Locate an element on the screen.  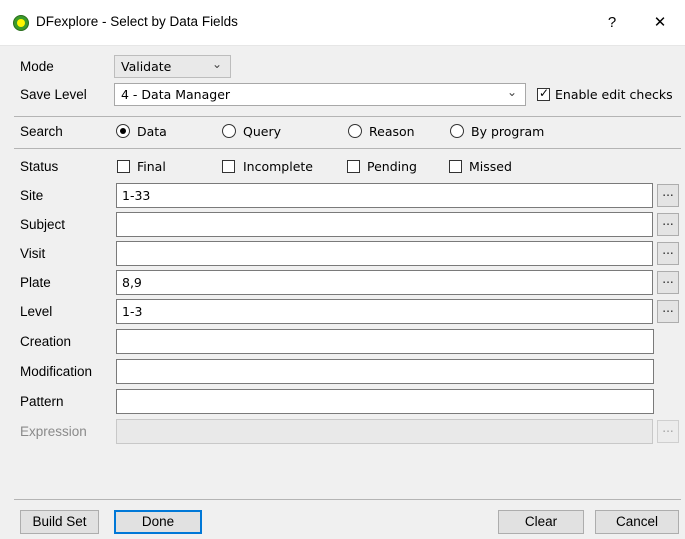
pattern-label: Pattern is located at coordinates (42, 401).